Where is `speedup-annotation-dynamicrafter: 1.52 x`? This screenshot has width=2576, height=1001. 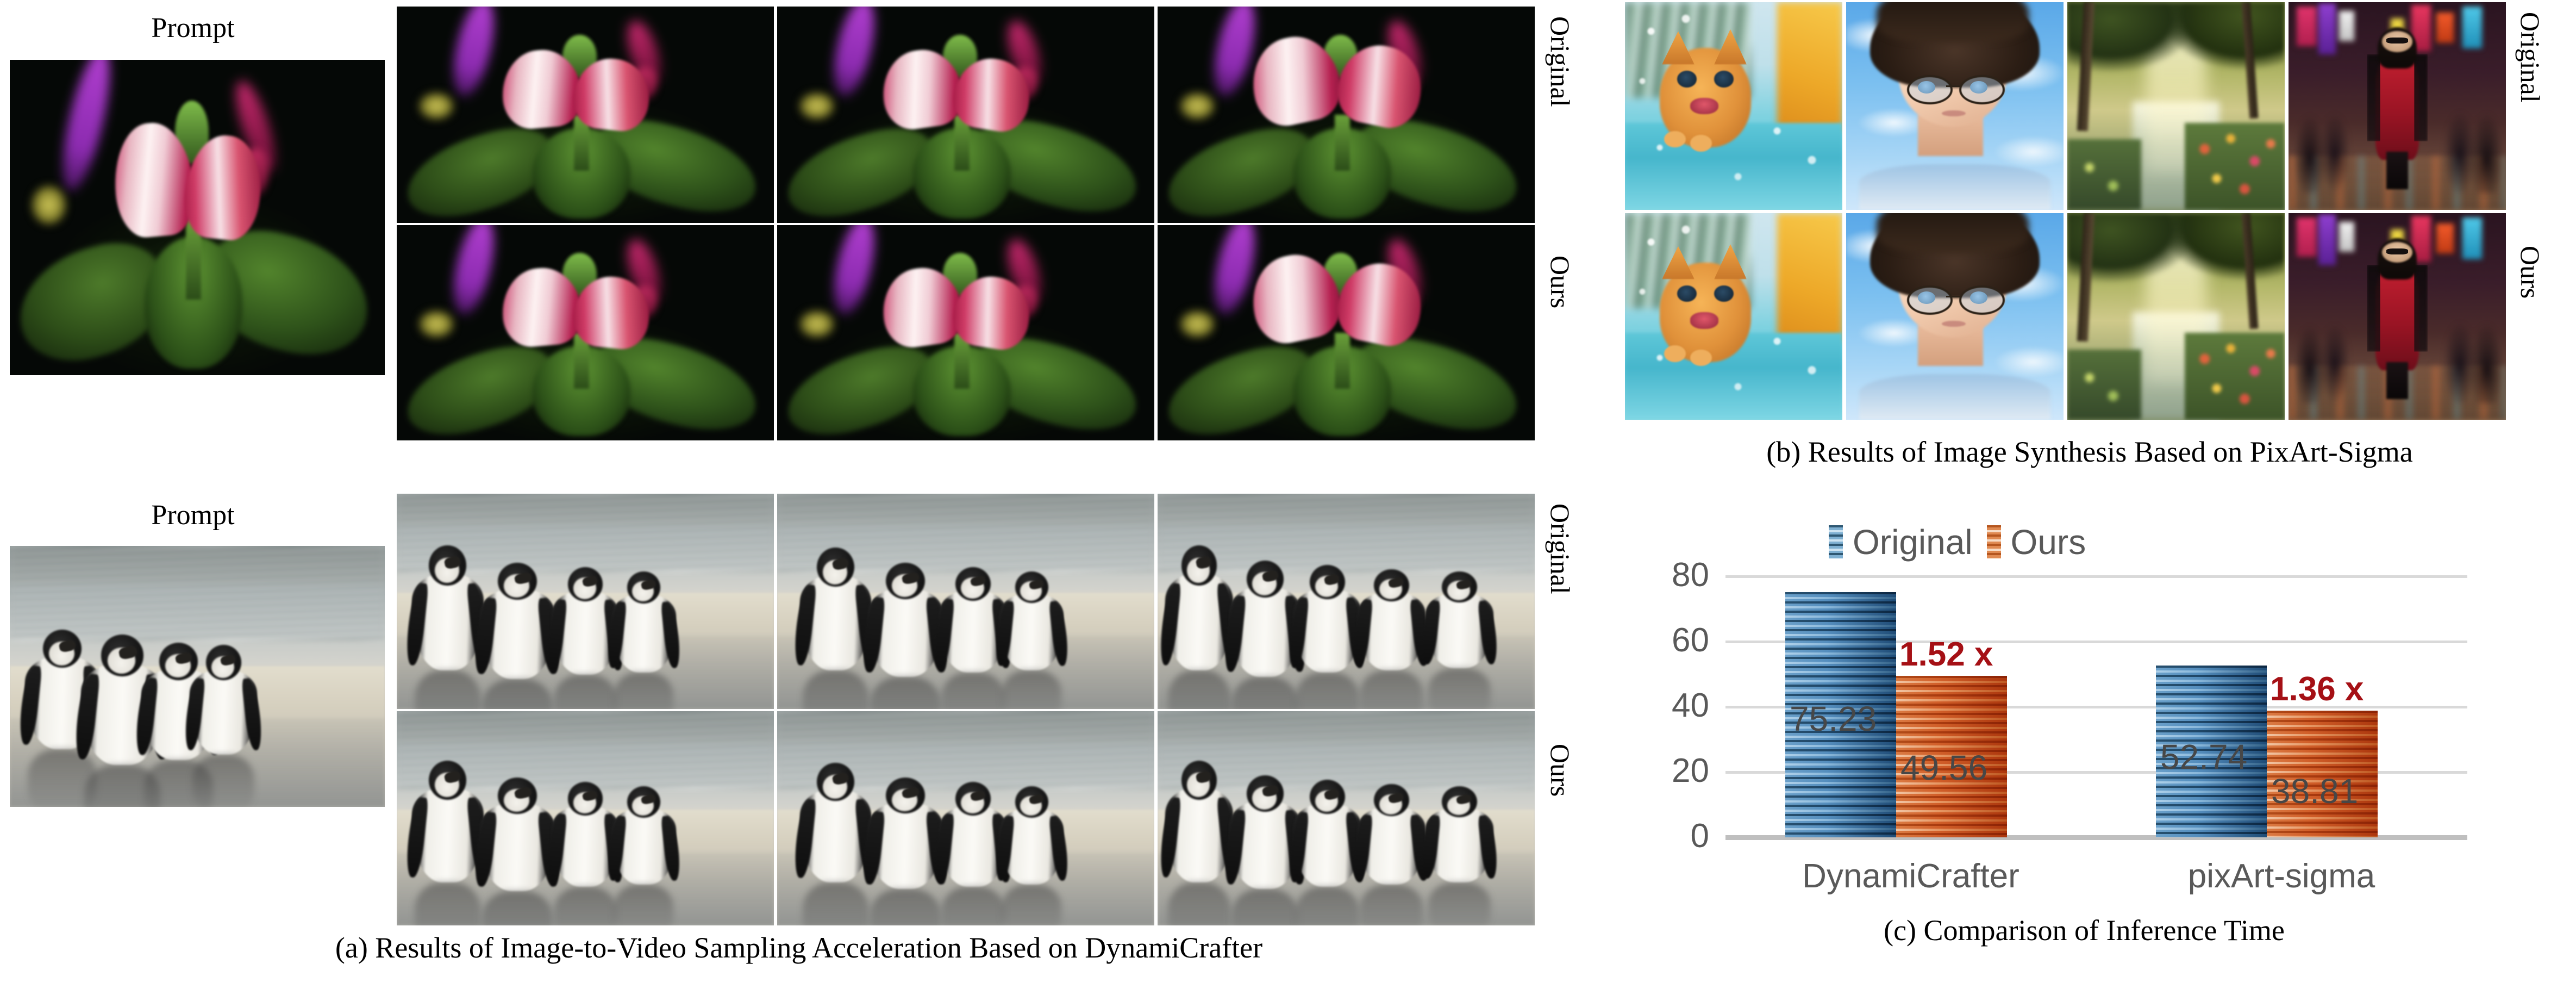
speedup-annotation-dynamicrafter: 1.52 x is located at coordinates (1946, 654).